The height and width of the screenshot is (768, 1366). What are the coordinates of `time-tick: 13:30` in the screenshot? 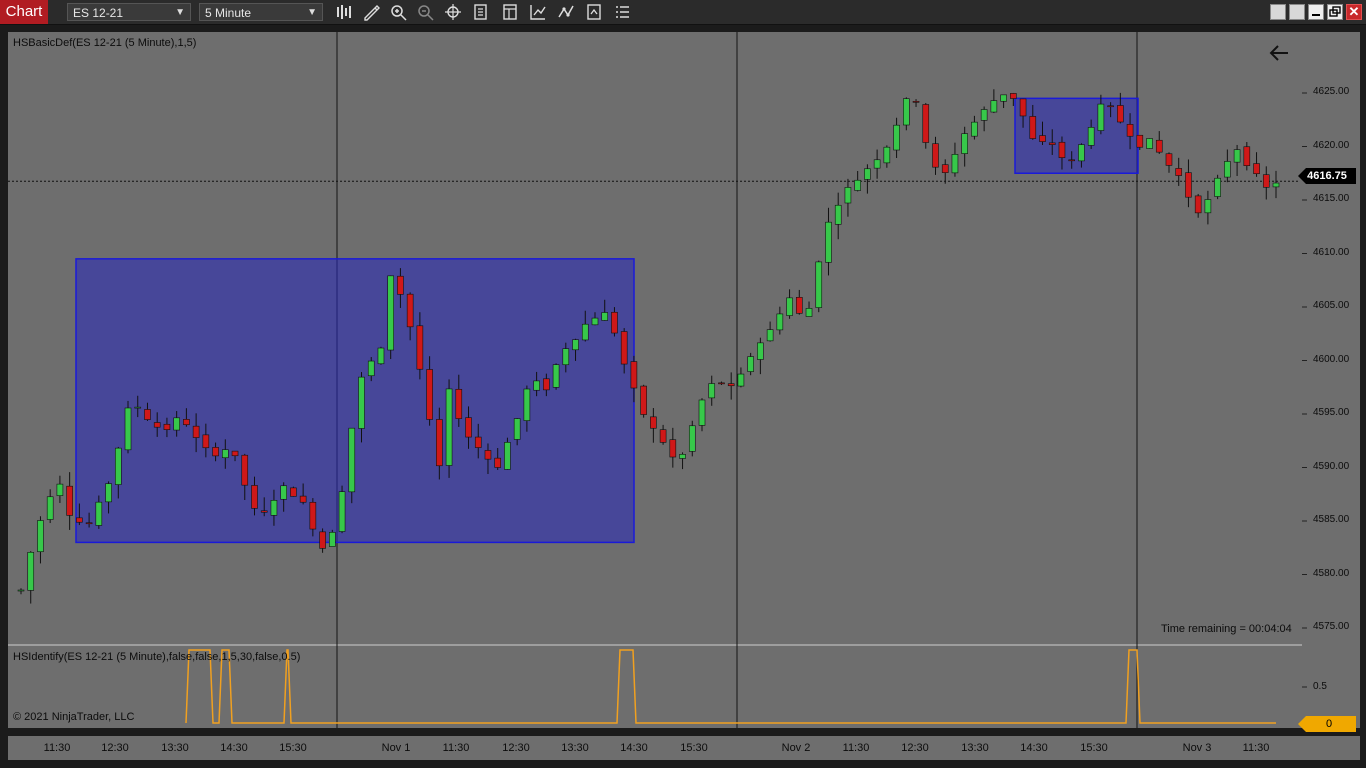 It's located at (175, 748).